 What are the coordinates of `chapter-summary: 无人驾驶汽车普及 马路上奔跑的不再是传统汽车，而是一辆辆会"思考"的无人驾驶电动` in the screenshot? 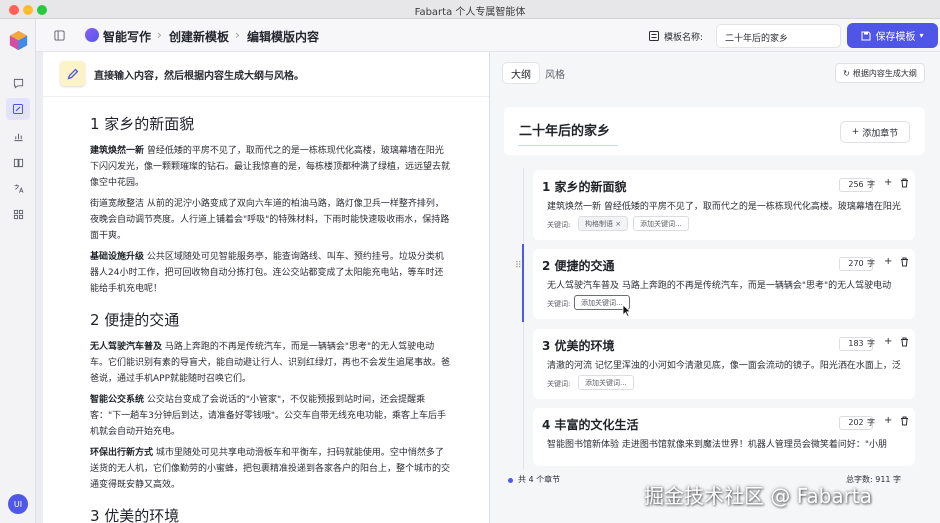 It's located at (728, 284).